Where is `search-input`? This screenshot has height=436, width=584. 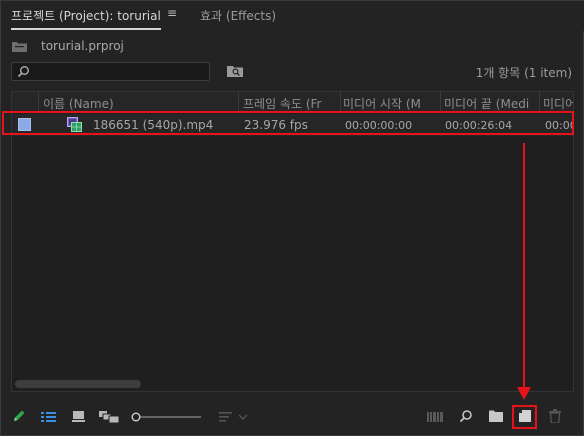 search-input is located at coordinates (110, 71).